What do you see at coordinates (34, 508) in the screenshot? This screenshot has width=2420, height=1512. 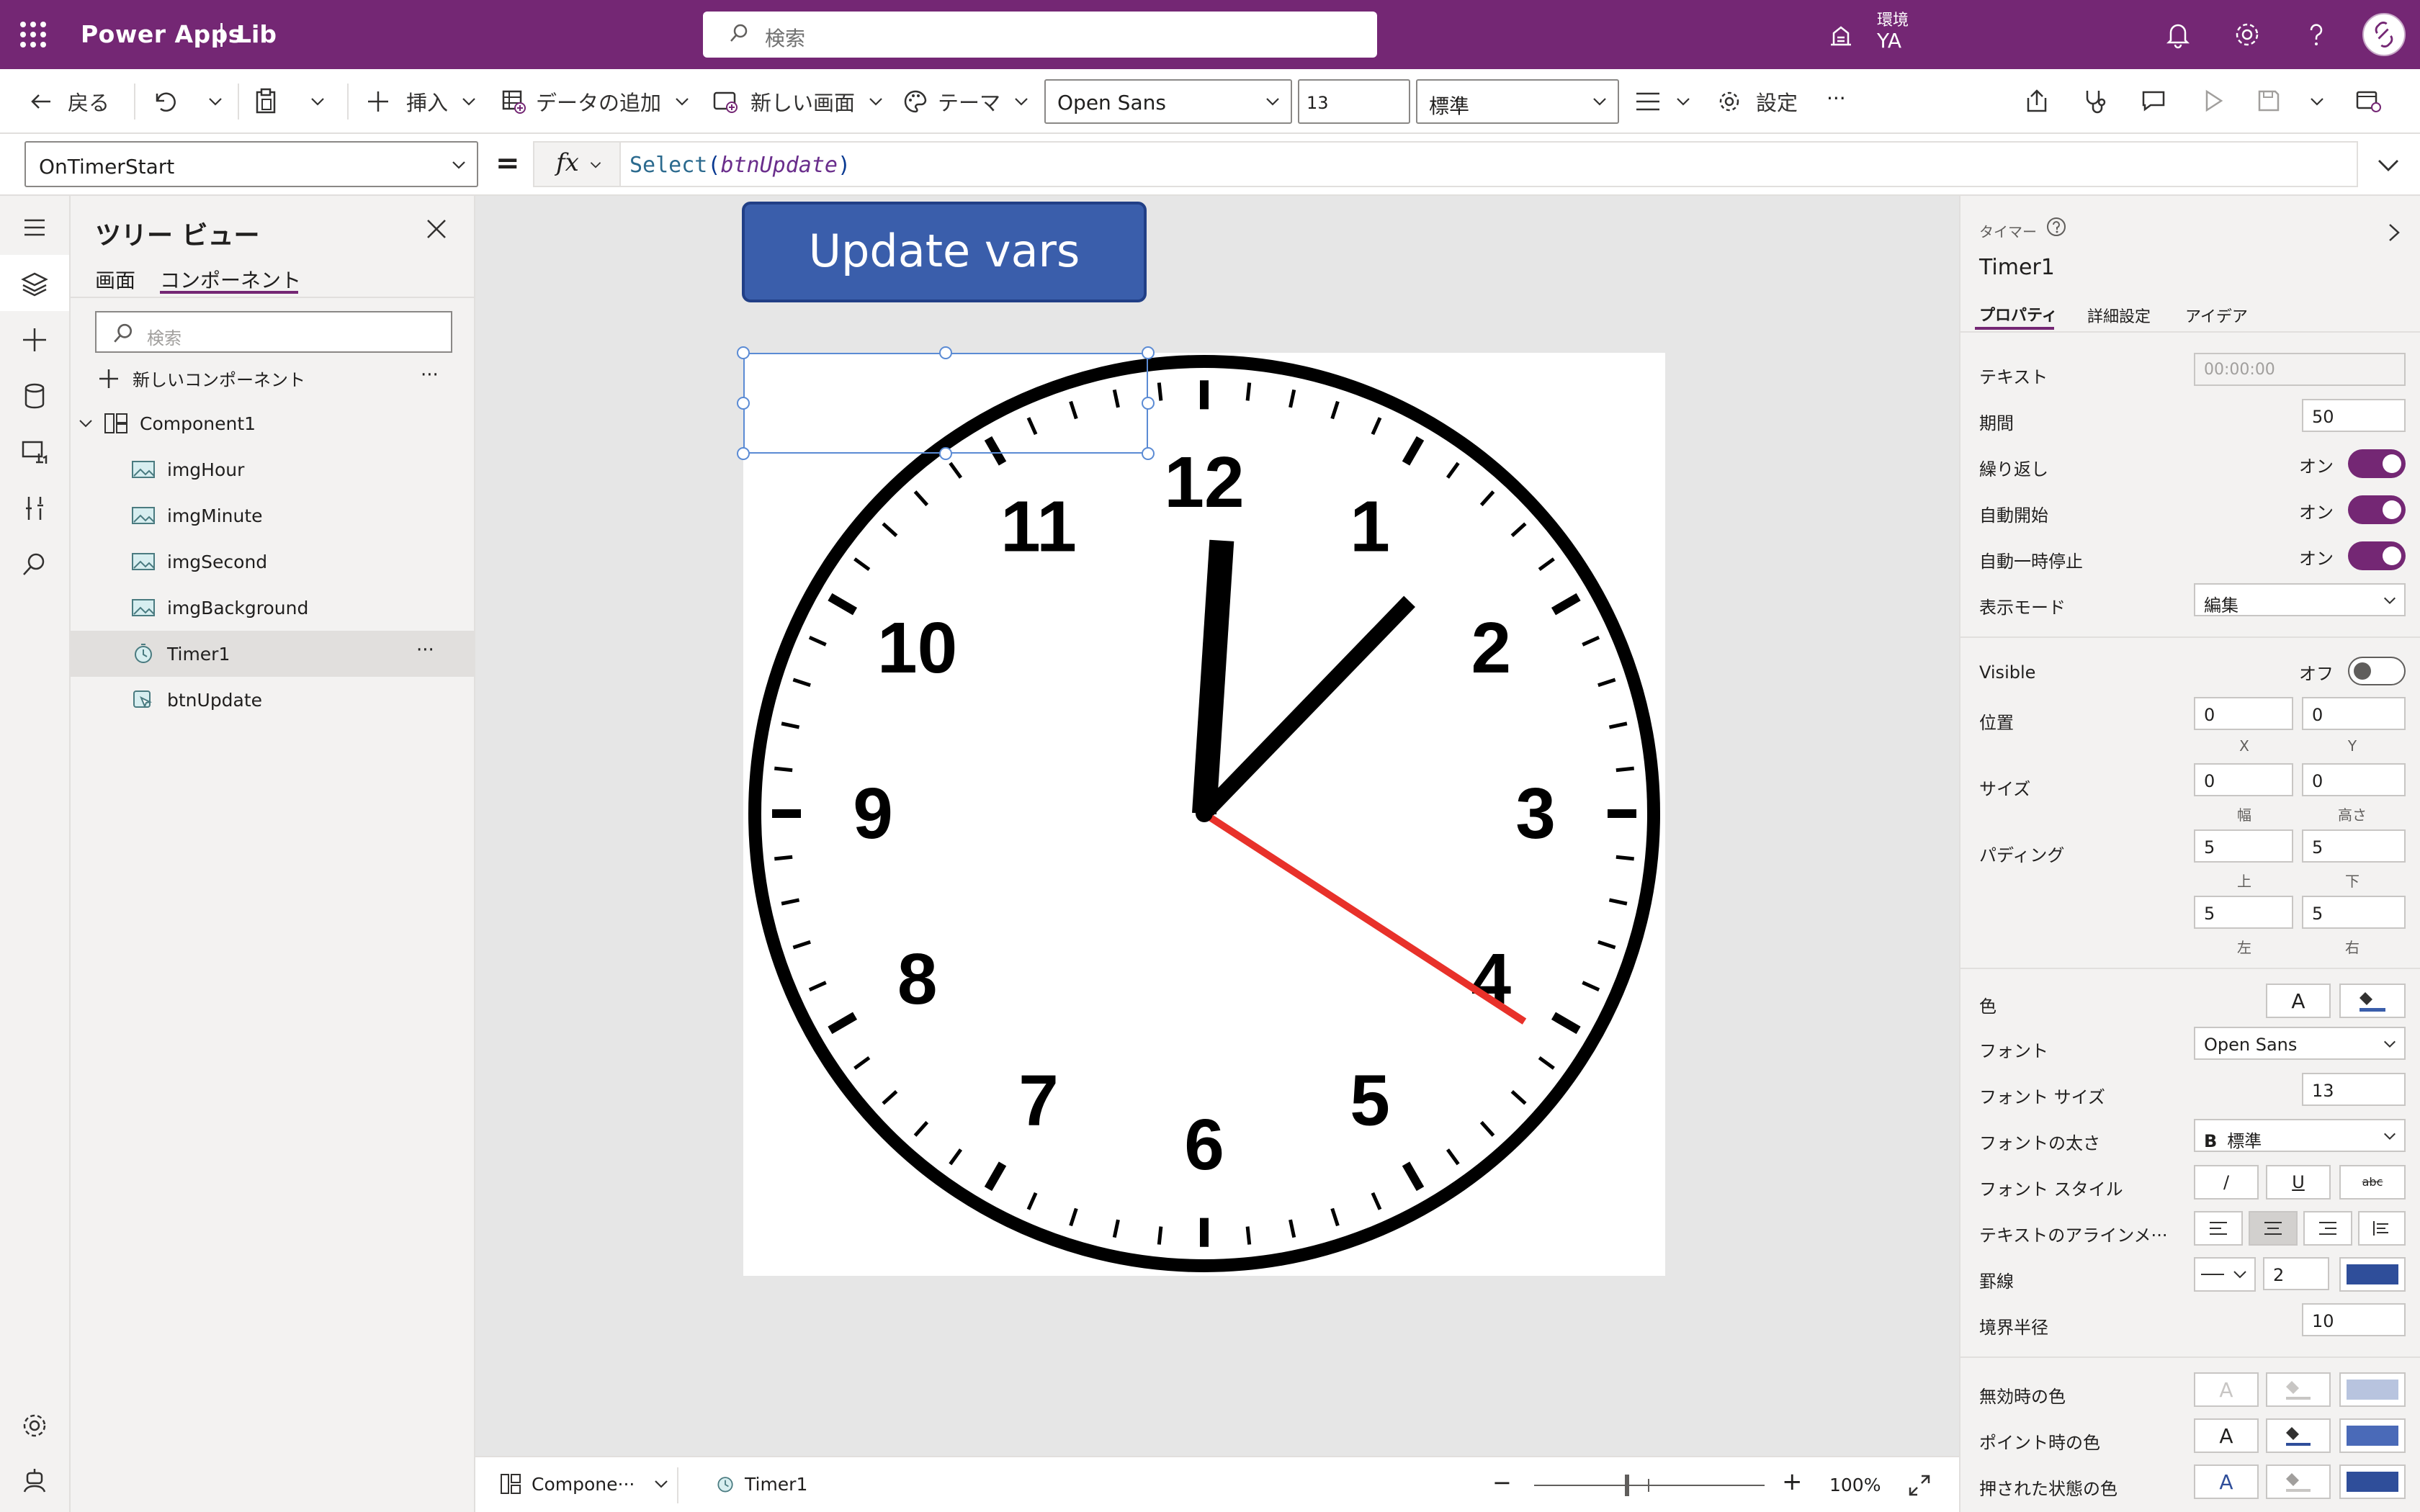 I see `tools-icon` at bounding box center [34, 508].